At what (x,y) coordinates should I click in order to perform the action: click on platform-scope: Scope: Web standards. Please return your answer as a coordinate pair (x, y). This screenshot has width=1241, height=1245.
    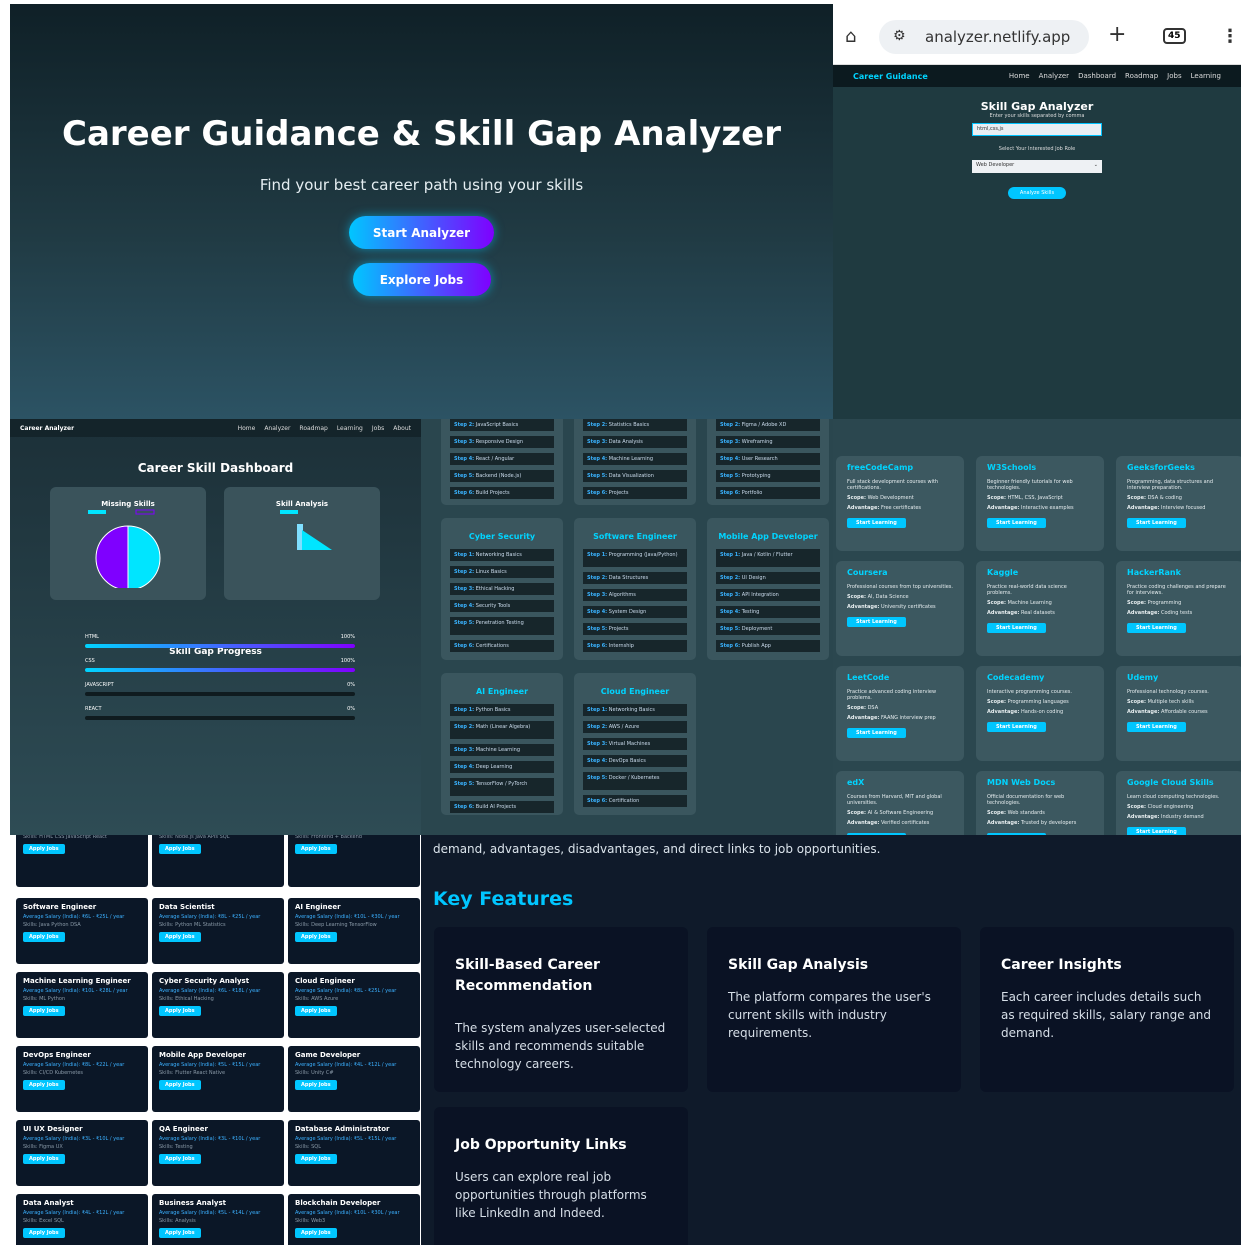
    Looking at the image, I should click on (1016, 813).